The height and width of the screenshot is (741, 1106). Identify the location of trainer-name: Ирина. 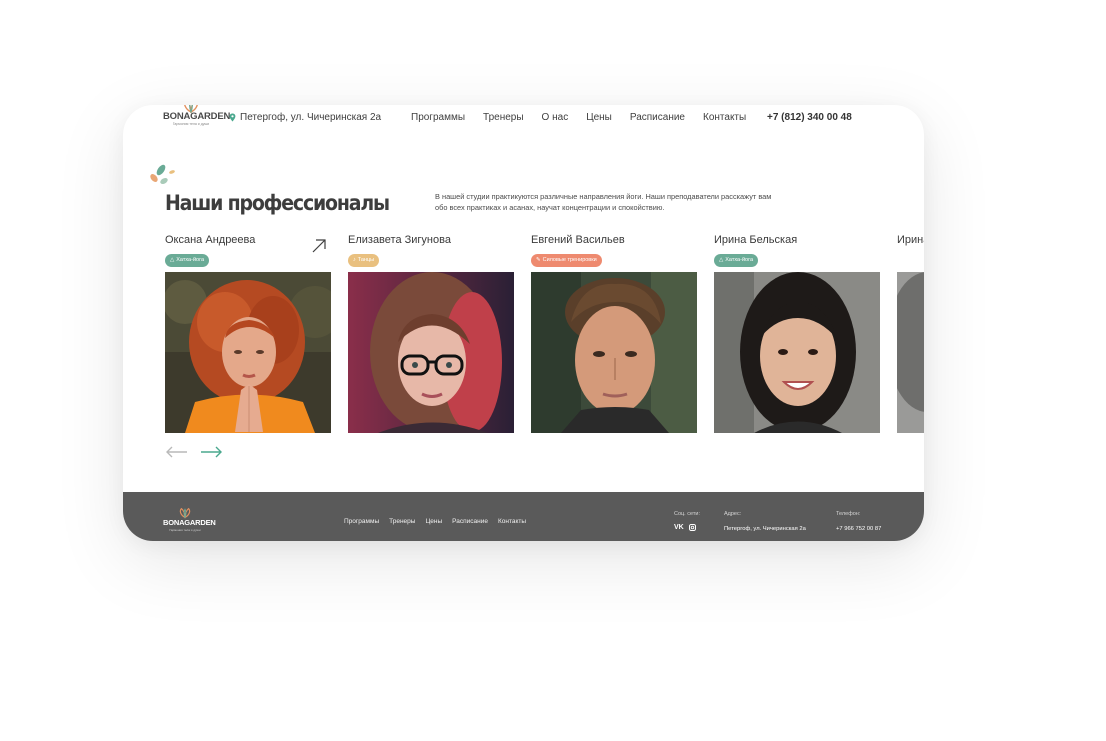
(910, 240).